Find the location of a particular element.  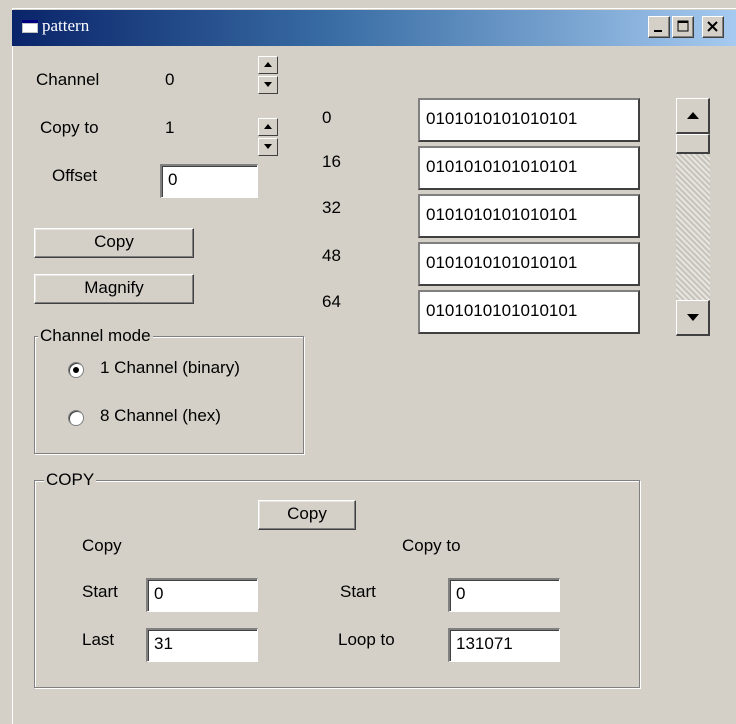

radio-hex is located at coordinates (76, 418).